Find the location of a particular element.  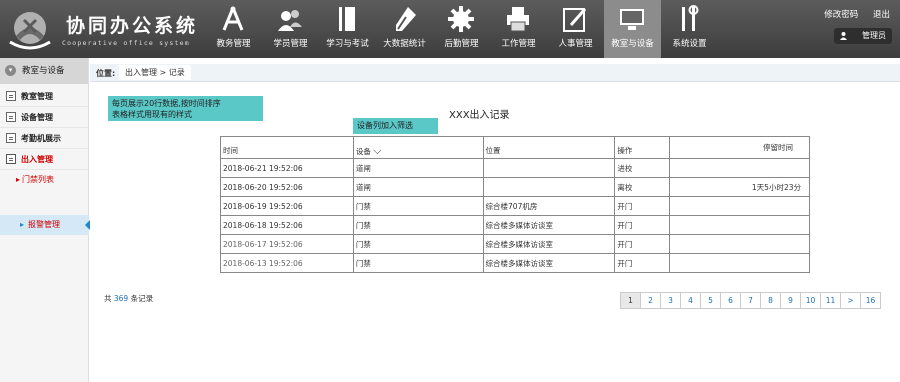

nav-big-data: 大数据统计 is located at coordinates (404, 29).